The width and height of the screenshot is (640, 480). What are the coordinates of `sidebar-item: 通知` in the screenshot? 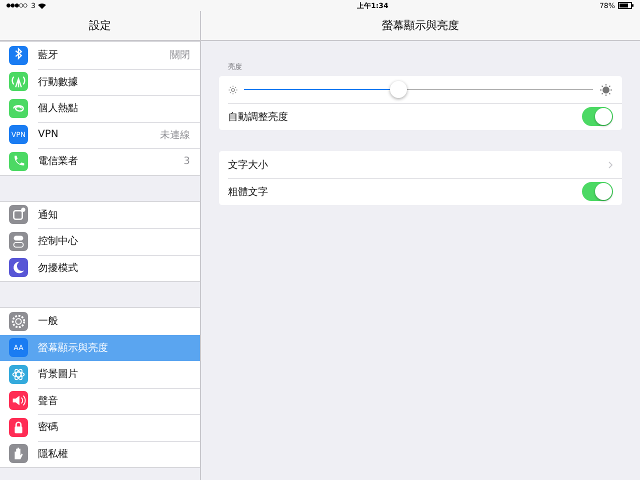 It's located at (100, 215).